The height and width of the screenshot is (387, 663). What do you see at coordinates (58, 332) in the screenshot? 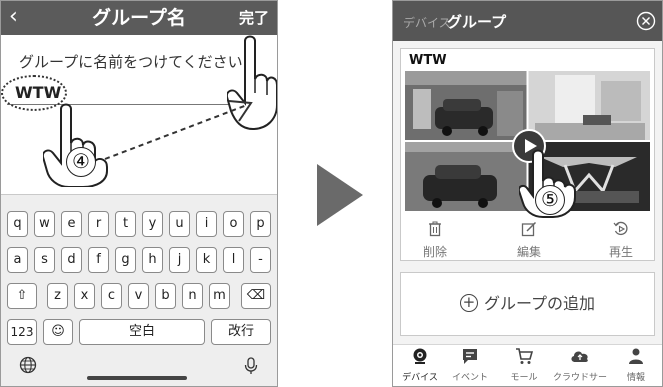
I see `emoji-icon: ☺` at bounding box center [58, 332].